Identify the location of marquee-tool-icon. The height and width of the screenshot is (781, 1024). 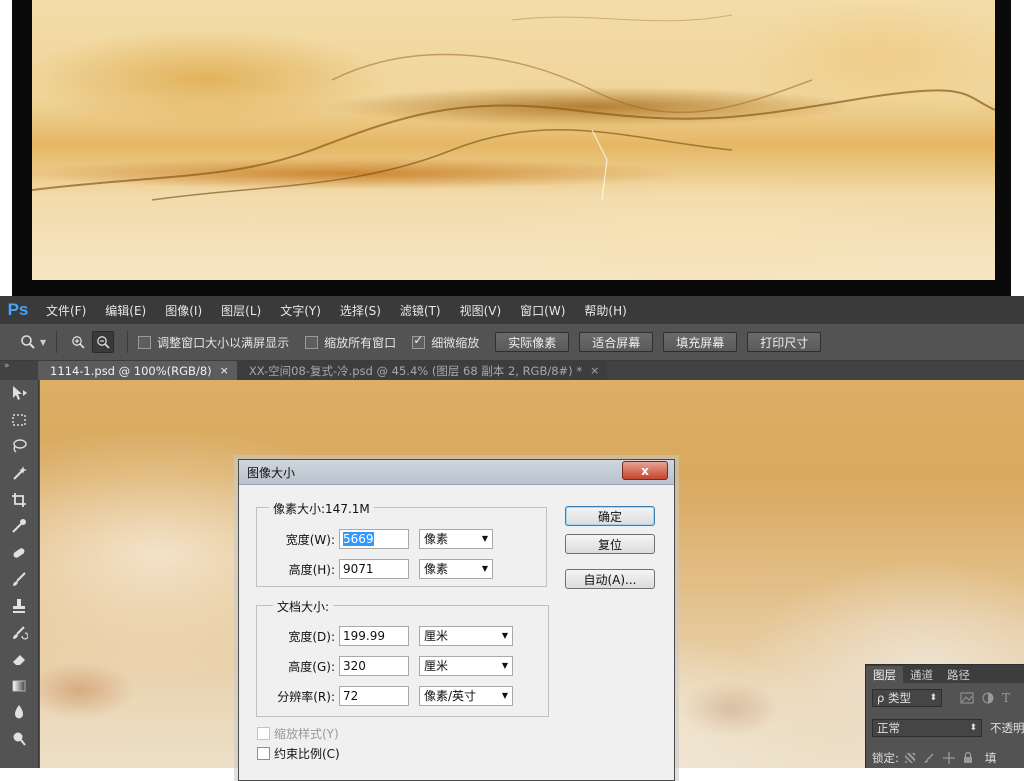
(19, 420).